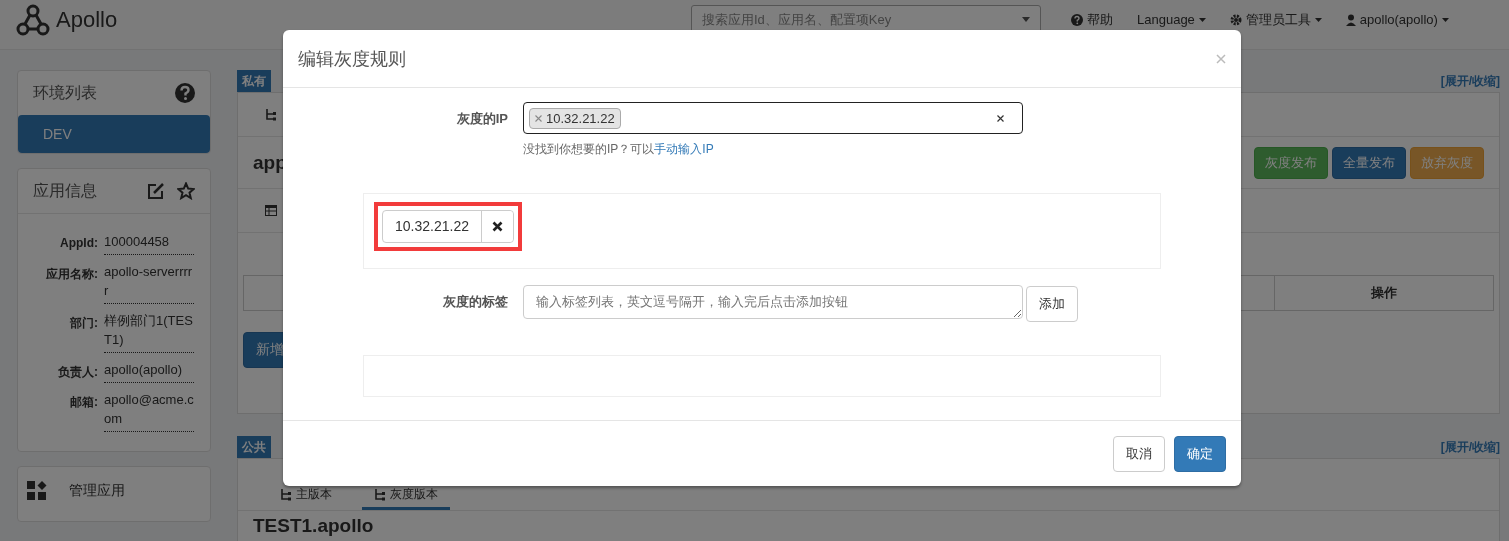 This screenshot has height=541, width=1509. I want to click on brand-name: Apollo, so click(87, 19).